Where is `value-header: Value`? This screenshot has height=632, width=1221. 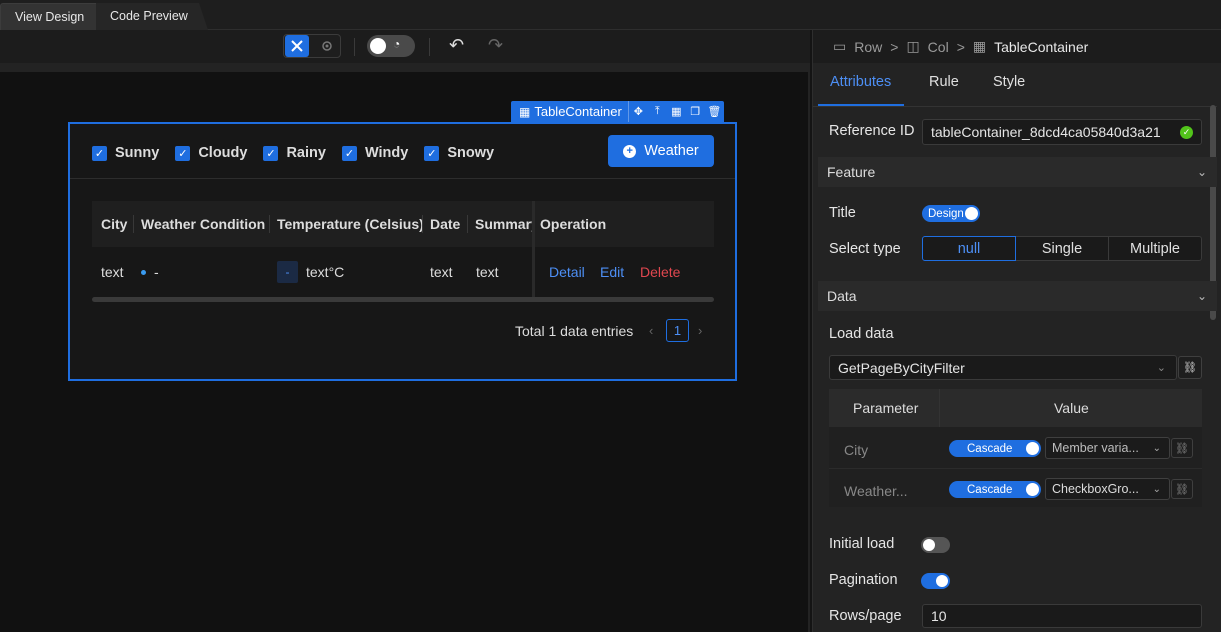 value-header: Value is located at coordinates (1071, 408).